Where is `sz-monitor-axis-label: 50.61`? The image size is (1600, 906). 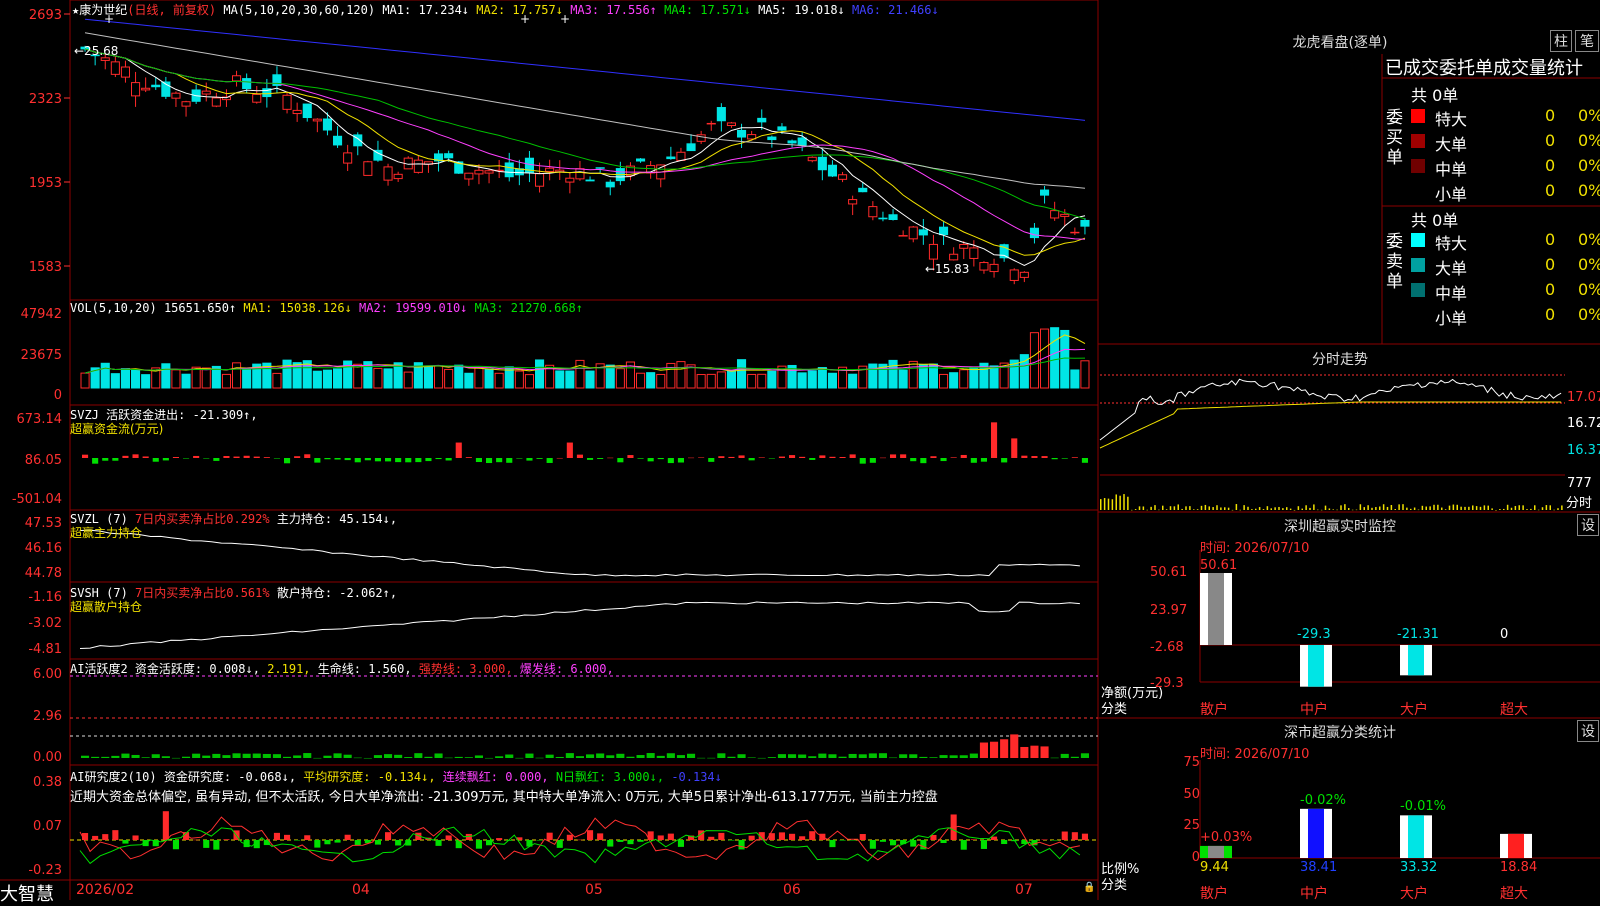 sz-monitor-axis-label: 50.61 is located at coordinates (1169, 572).